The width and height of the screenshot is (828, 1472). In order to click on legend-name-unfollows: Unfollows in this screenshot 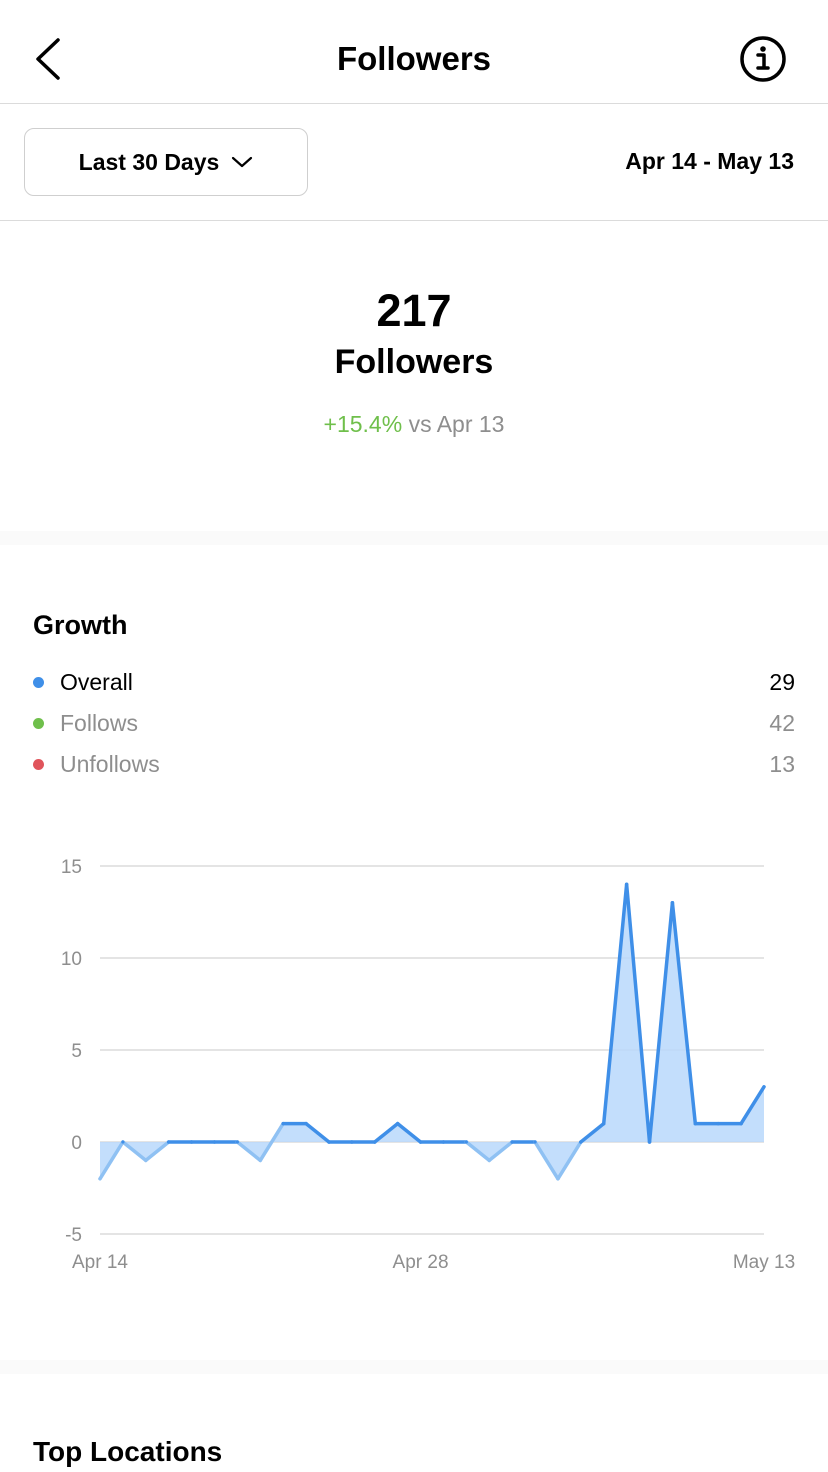, I will do `click(110, 763)`.